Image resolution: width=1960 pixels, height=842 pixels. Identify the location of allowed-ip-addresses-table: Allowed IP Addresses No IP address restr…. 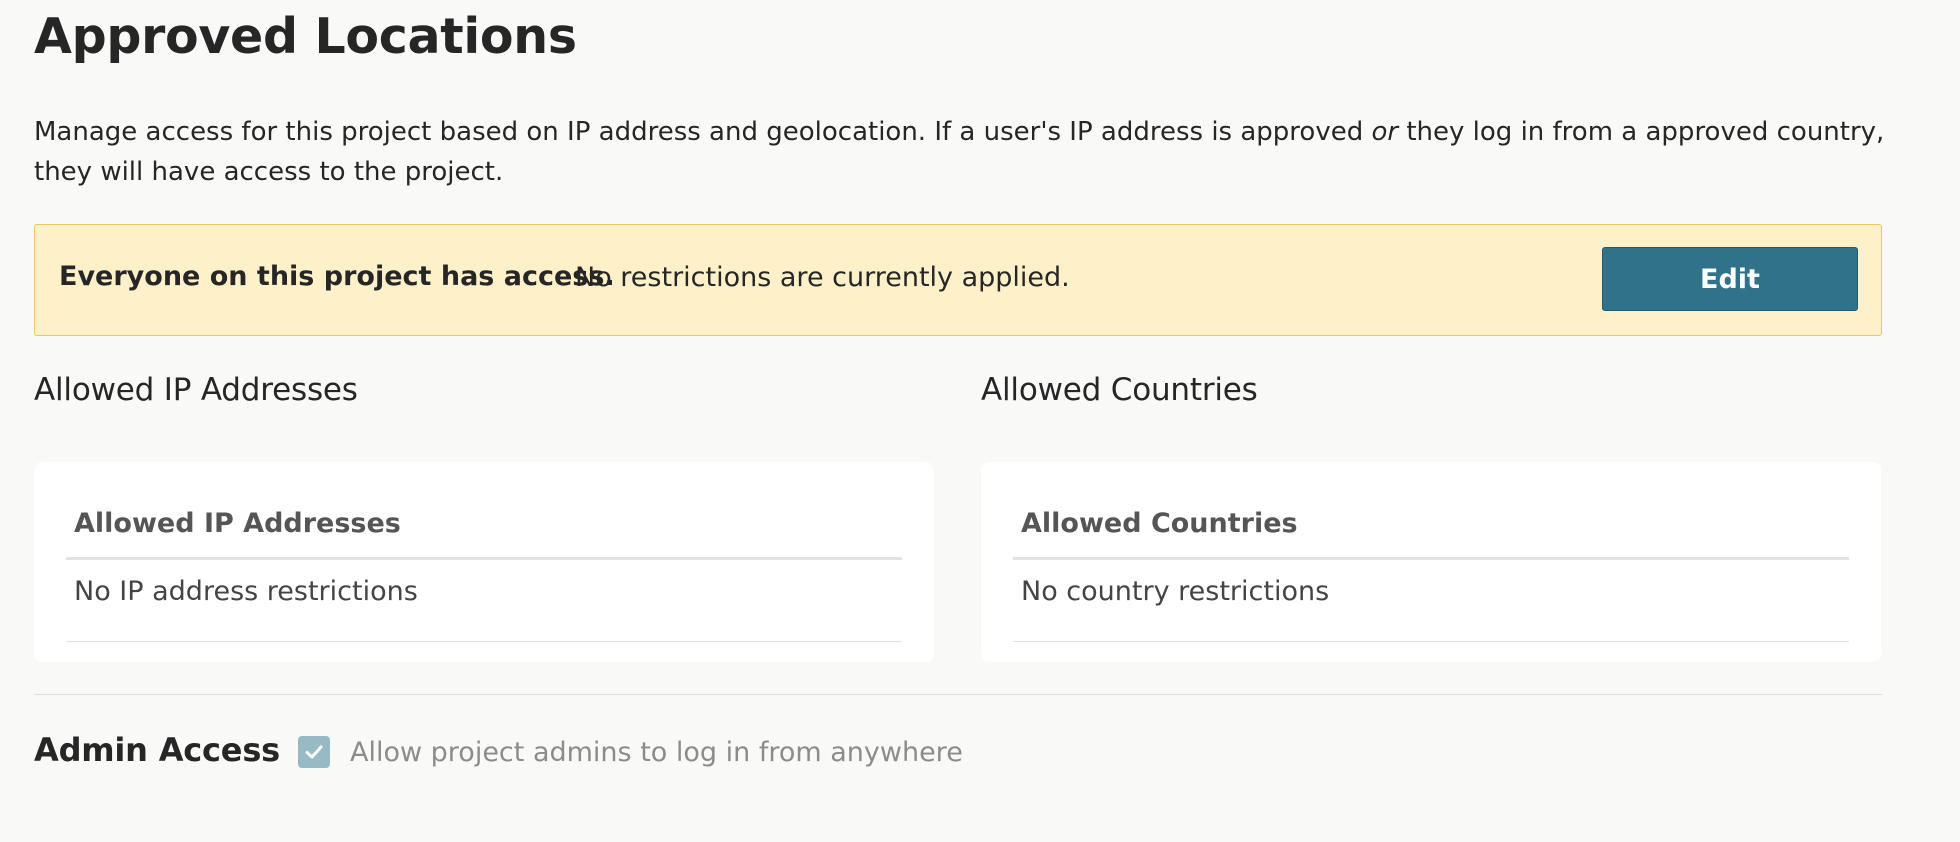
(484, 570).